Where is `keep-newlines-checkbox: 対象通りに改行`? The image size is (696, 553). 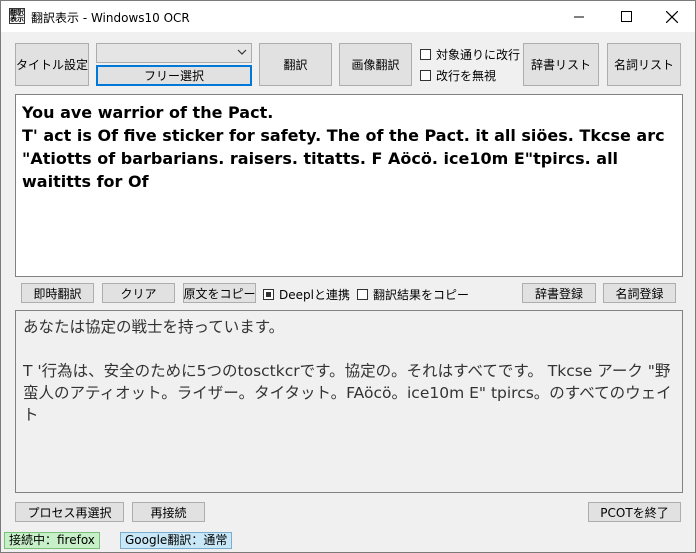 keep-newlines-checkbox: 対象通りに改行 is located at coordinates (470, 54).